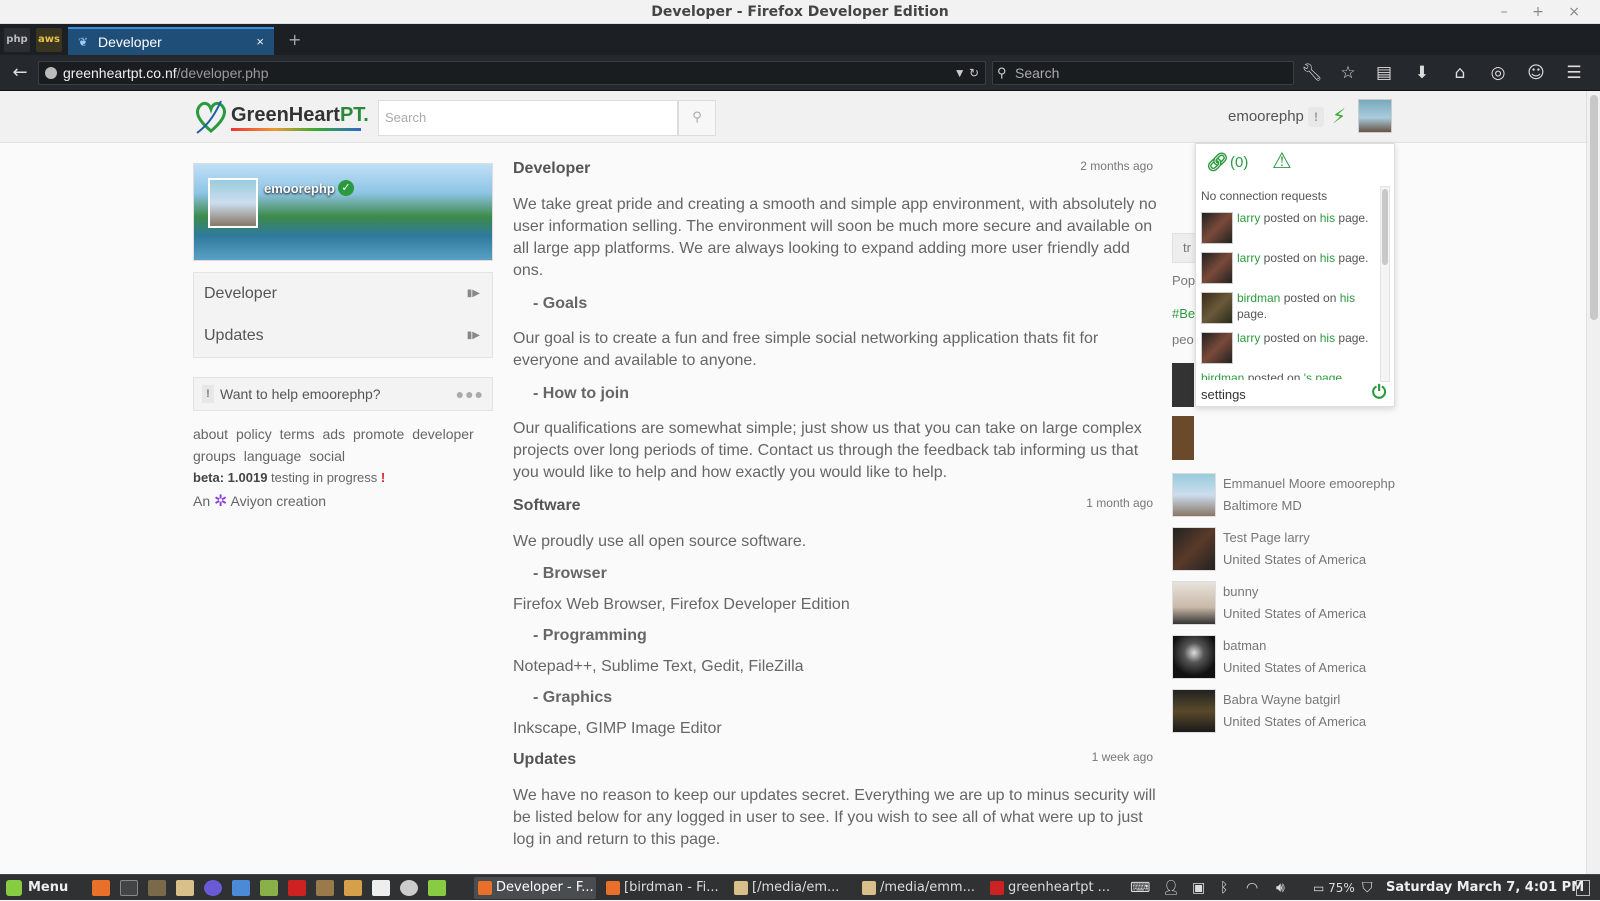 The image size is (1600, 901). I want to click on help-text: Want to help emoorephp?, so click(300, 394).